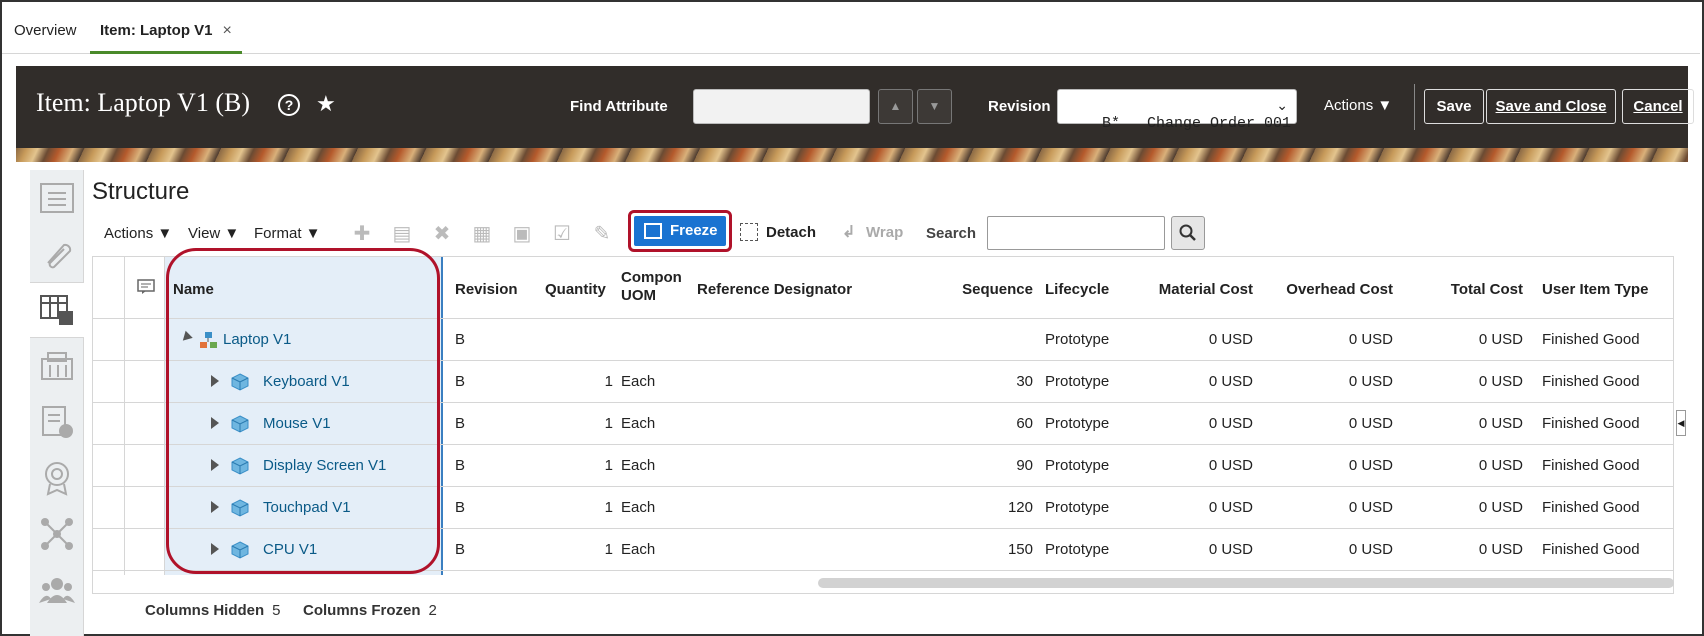  Describe the element at coordinates (1077, 339) in the screenshot. I see `cell-lifecycle: Prototype` at that location.